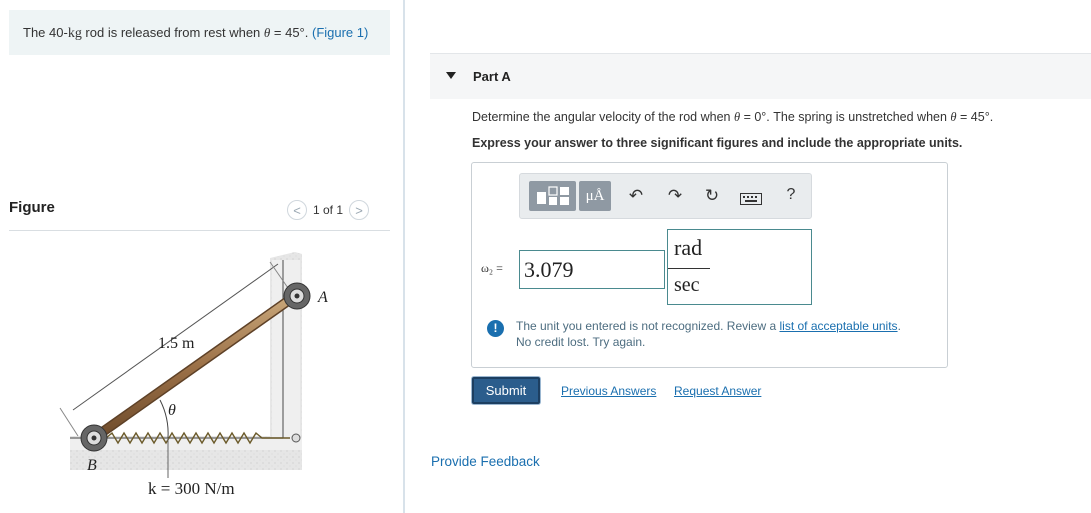  What do you see at coordinates (340, 32) in the screenshot?
I see `figure-link: (Figure 1)` at bounding box center [340, 32].